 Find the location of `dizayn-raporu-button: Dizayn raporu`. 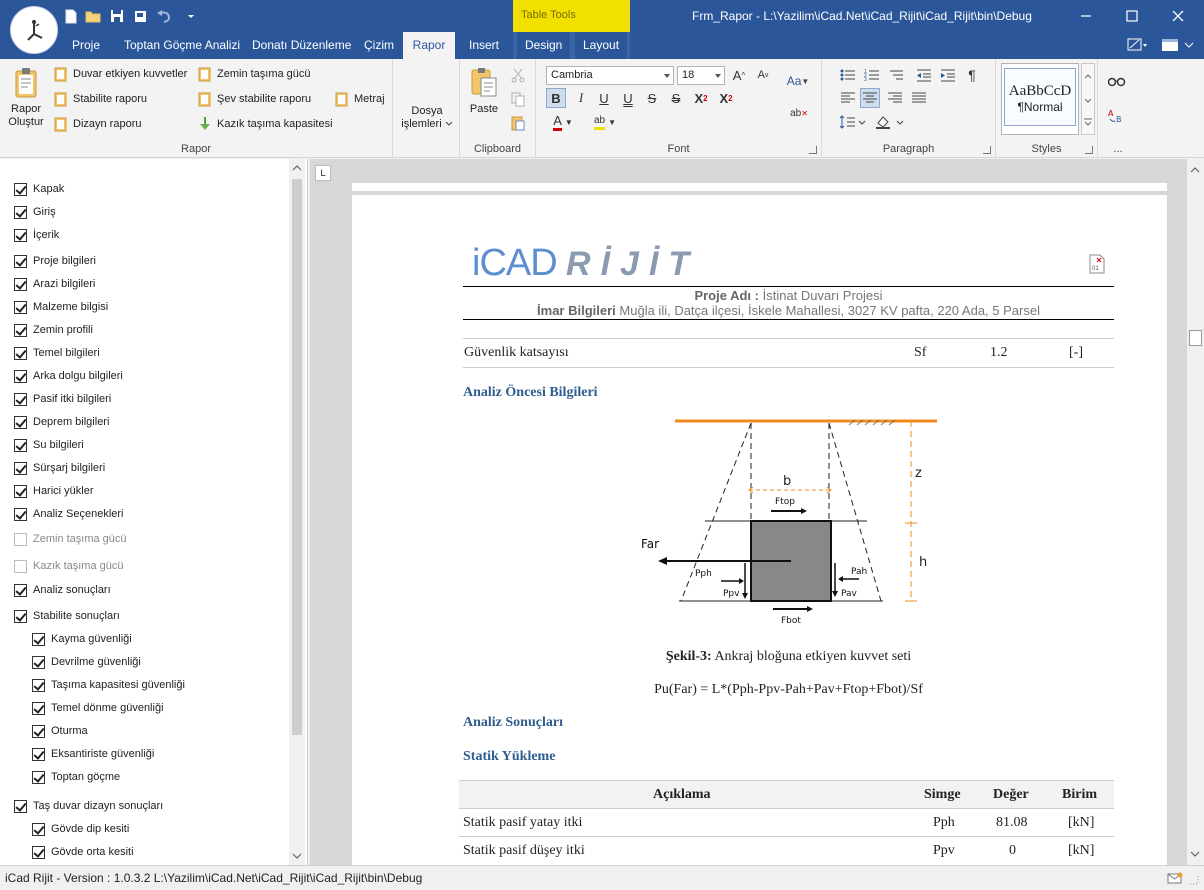

dizayn-raporu-button: Dizayn raporu is located at coordinates (97, 124).